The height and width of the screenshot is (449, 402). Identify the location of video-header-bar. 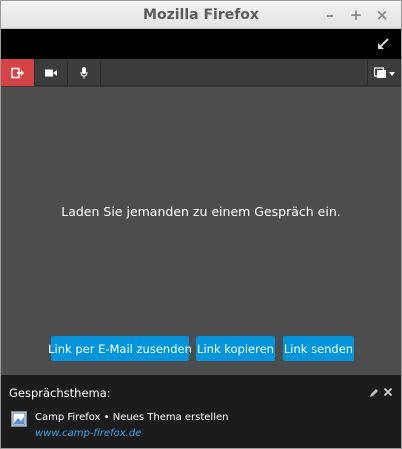
(201, 44).